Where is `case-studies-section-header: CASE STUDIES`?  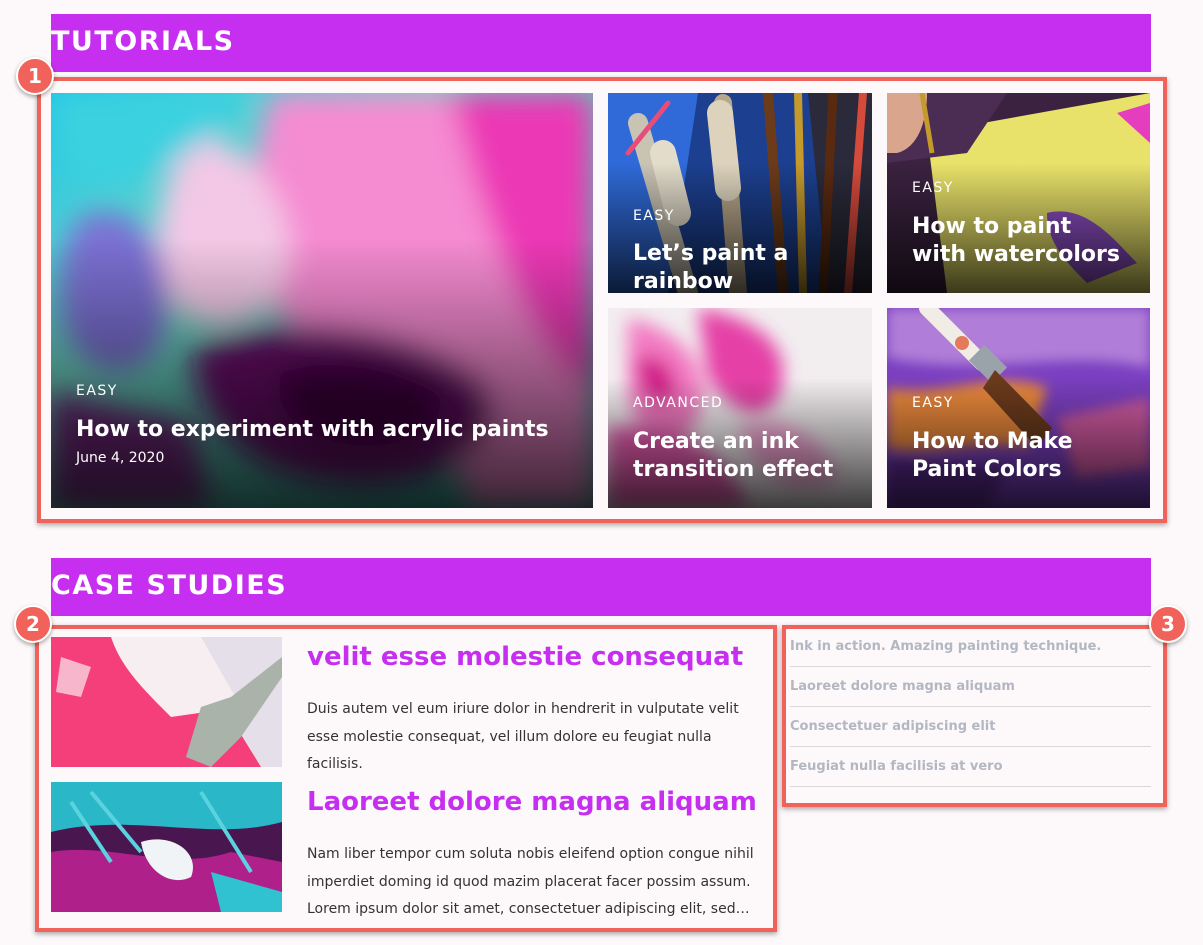 case-studies-section-header: CASE STUDIES is located at coordinates (601, 587).